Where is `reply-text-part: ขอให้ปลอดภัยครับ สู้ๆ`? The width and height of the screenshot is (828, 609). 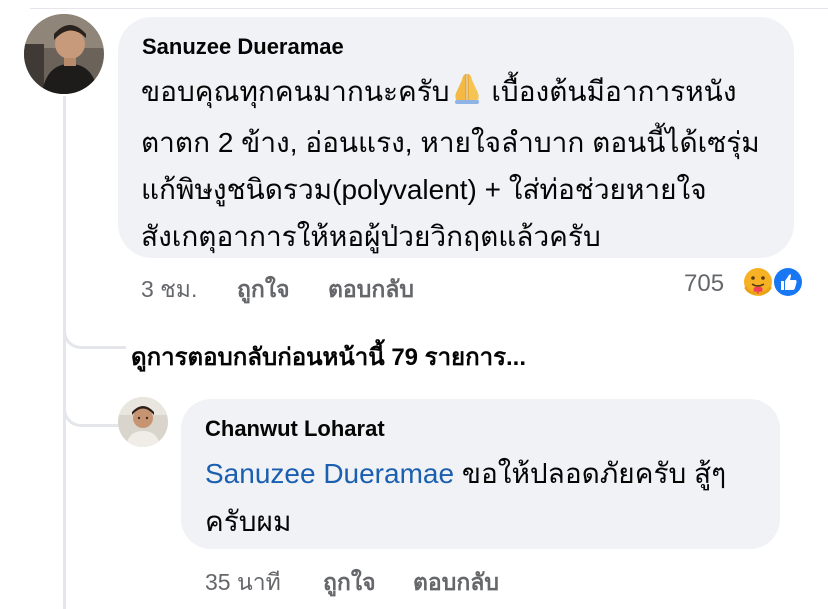
reply-text-part: ขอให้ปลอดภัยครับ สู้ๆ is located at coordinates (590, 473).